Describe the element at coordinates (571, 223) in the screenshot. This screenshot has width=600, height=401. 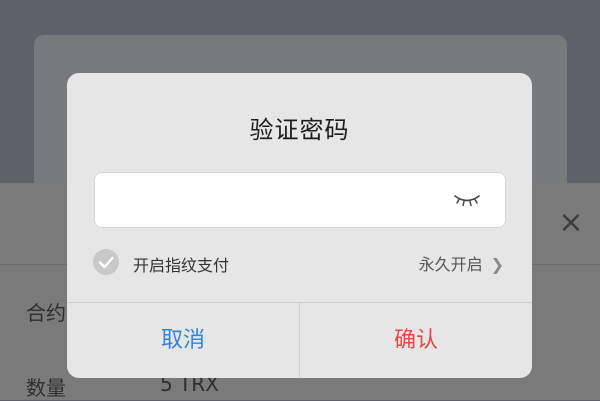
I see `close-icon: ×` at that location.